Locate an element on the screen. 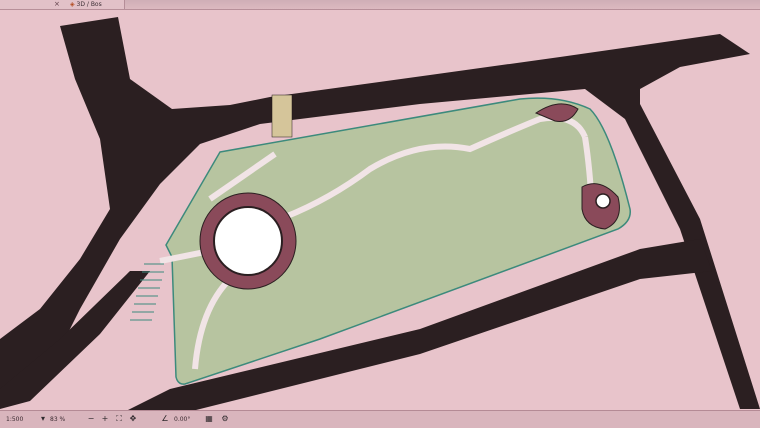  roundabout-center is located at coordinates (248, 241).